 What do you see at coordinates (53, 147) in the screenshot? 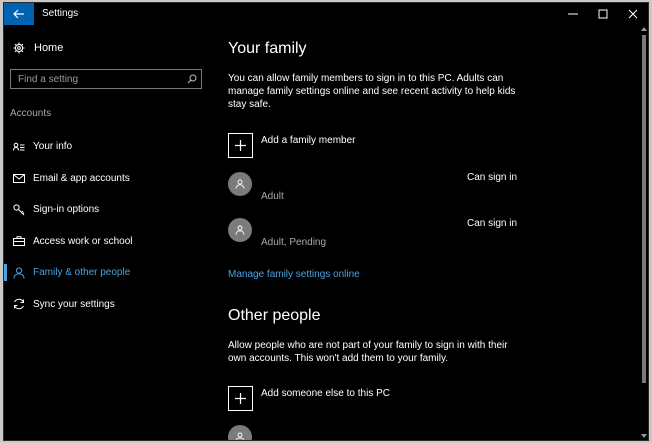
I see `sidebar-item-label: Your info` at bounding box center [53, 147].